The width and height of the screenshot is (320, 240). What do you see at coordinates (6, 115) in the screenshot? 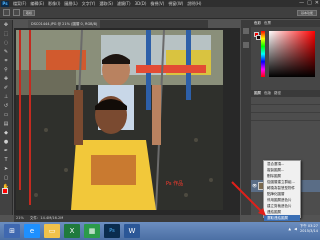
I see `eraser-tool-icon: ▭` at bounding box center [6, 115].